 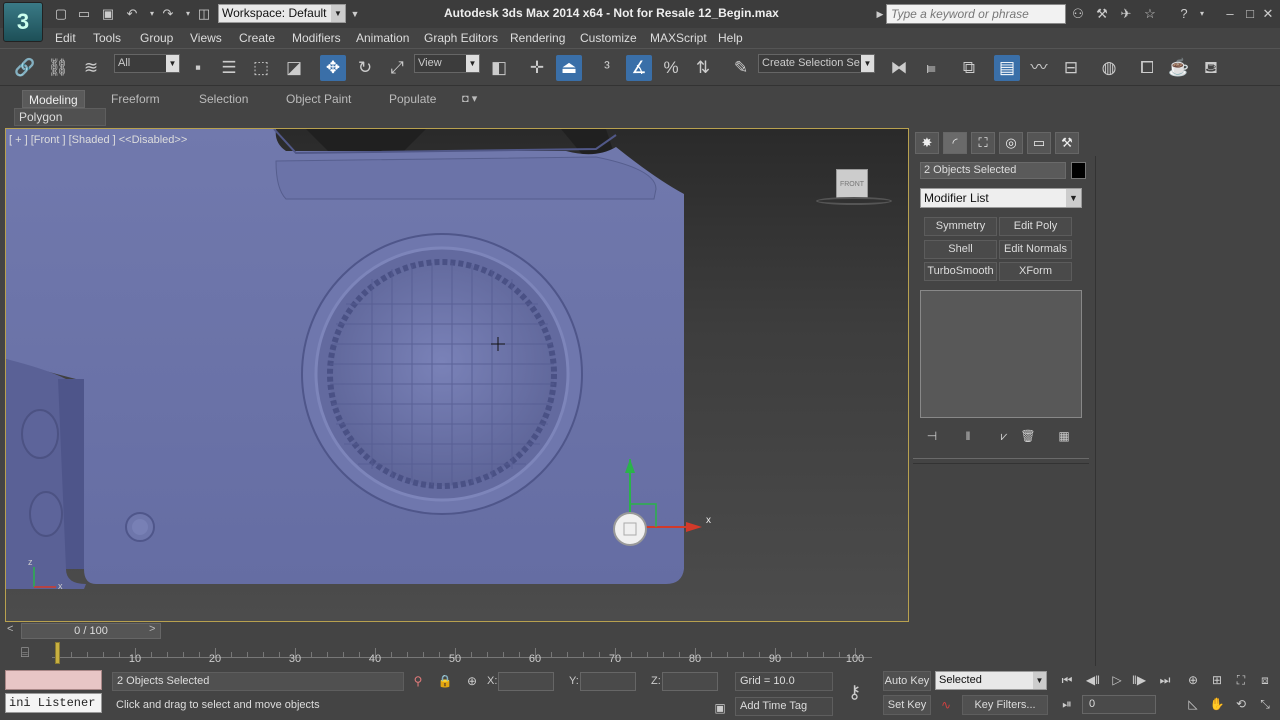 What do you see at coordinates (84, 14) in the screenshot?
I see `open-file-icon: ▭` at bounding box center [84, 14].